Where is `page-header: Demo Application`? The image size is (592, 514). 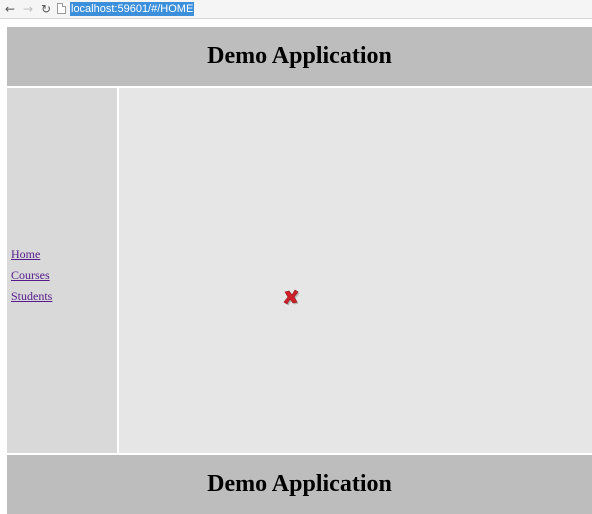 page-header: Demo Application is located at coordinates (299, 56).